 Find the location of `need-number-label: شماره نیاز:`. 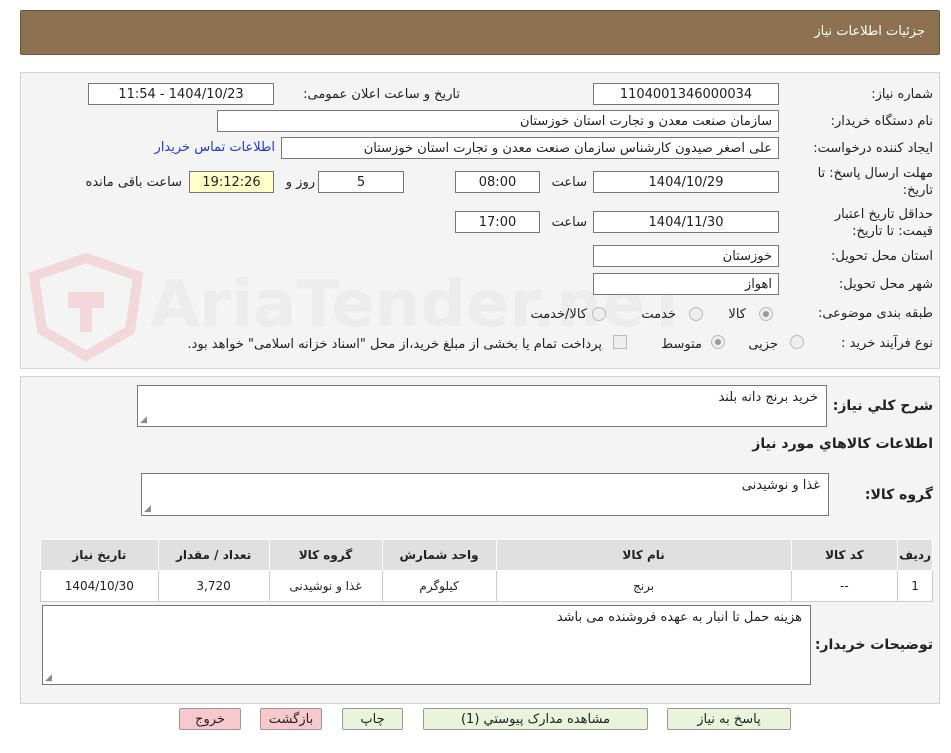

need-number-label: شماره نیاز: is located at coordinates (902, 94).